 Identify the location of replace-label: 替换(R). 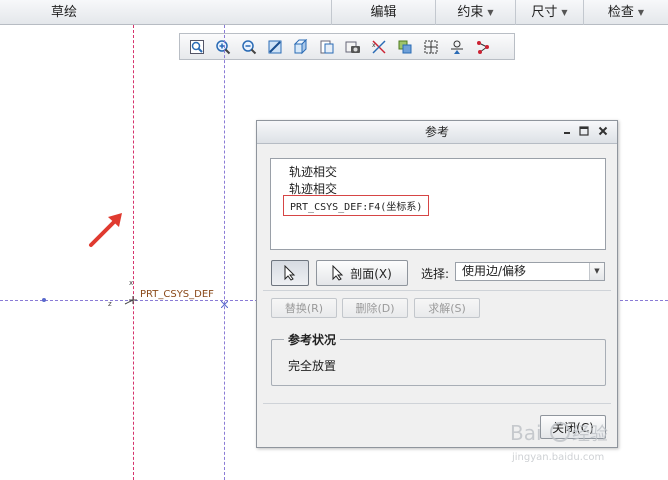
(304, 308).